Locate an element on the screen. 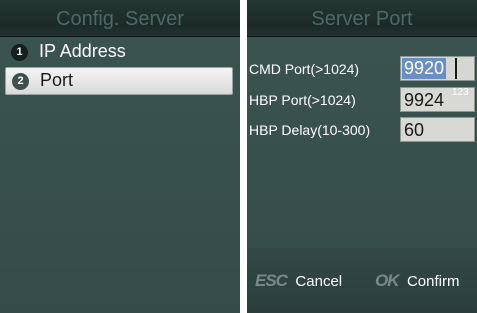 Image resolution: width=477 pixels, height=313 pixels. hbp-port-value: 9924 is located at coordinates (424, 100).